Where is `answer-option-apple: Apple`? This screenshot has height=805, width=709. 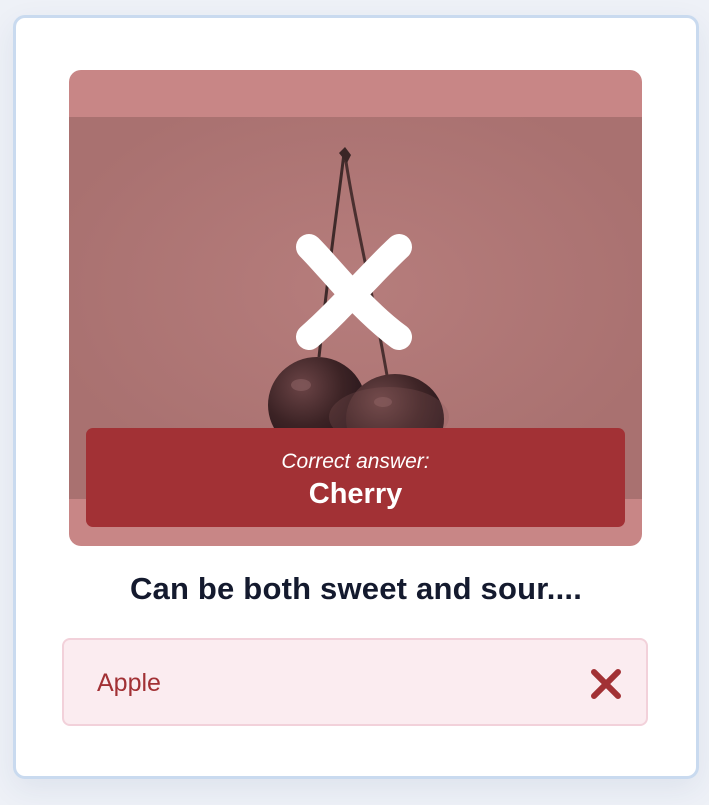
answer-option-apple: Apple is located at coordinates (355, 682).